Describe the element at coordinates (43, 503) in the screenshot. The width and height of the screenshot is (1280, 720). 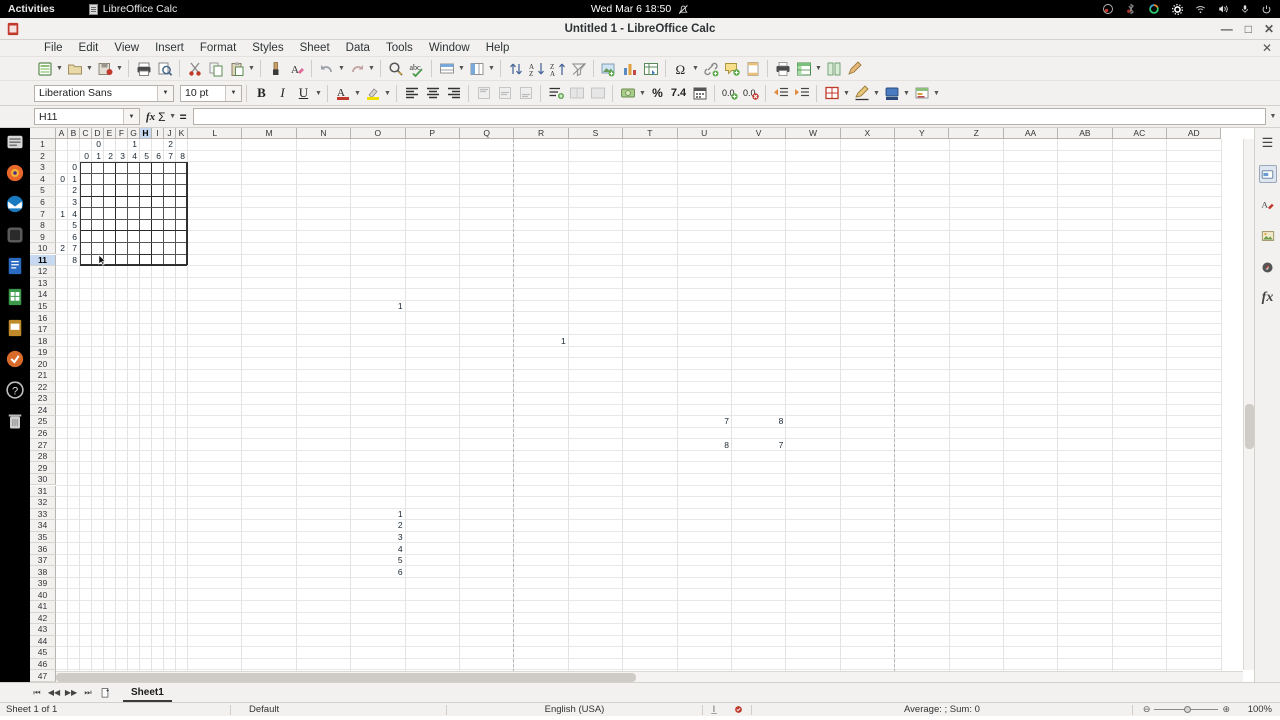
I see `row-header-32: 32` at that location.